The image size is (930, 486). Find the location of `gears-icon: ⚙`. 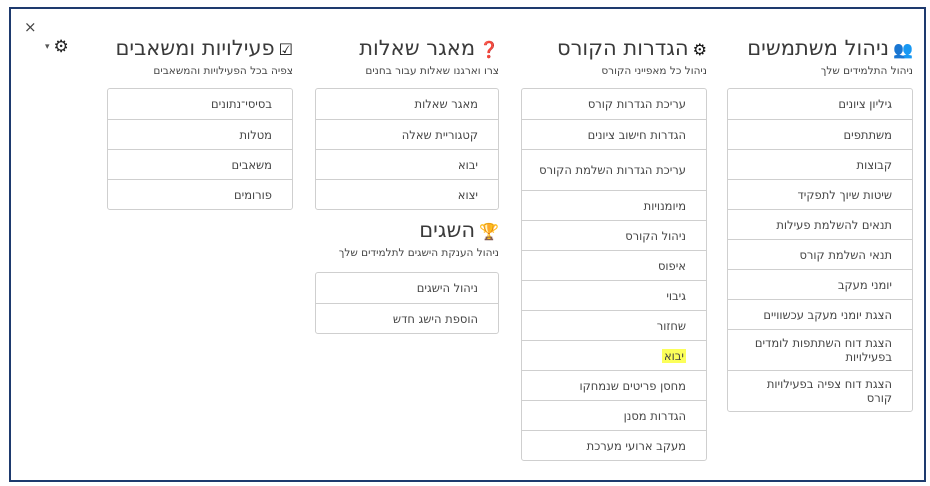

gears-icon: ⚙ is located at coordinates (699, 49).